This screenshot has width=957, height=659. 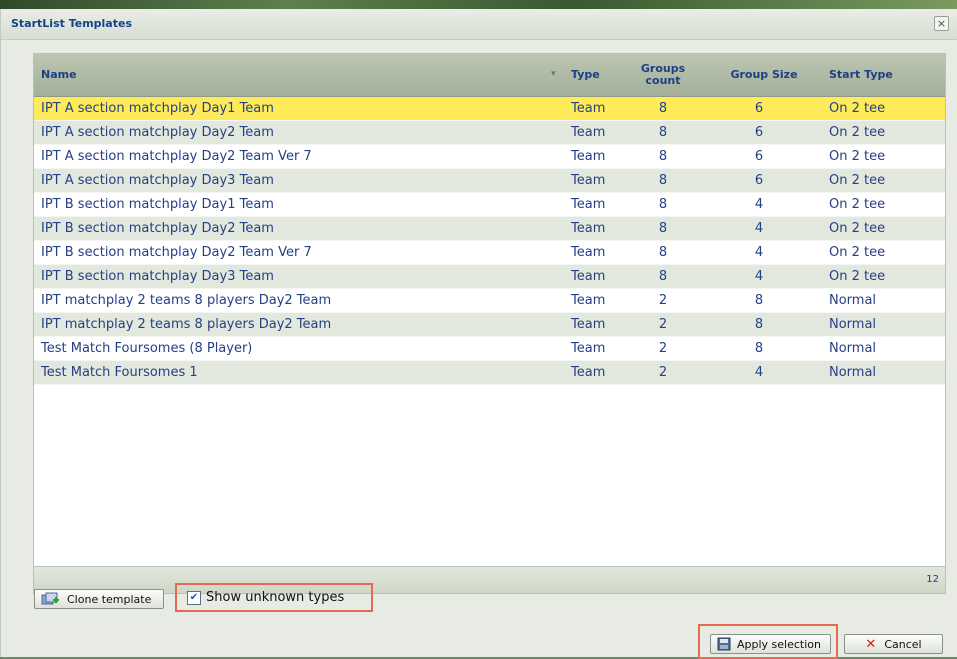 I want to click on show-unknown-types-checkbox: ✔, so click(x=194, y=597).